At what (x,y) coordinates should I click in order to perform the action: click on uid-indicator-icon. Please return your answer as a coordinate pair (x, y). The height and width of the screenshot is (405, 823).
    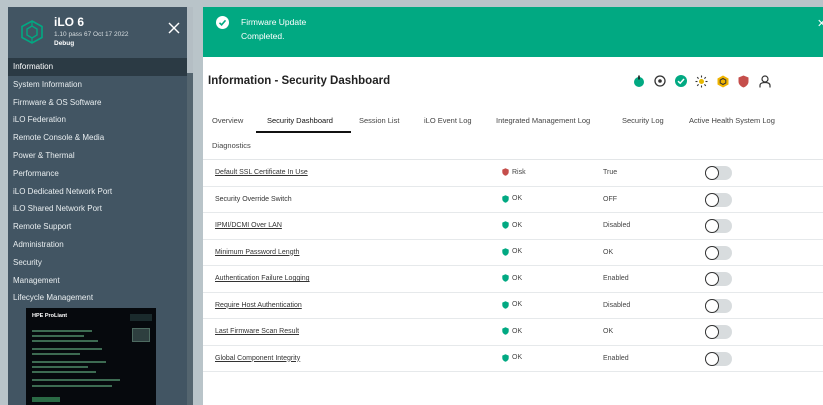
    Looking at the image, I should click on (659, 81).